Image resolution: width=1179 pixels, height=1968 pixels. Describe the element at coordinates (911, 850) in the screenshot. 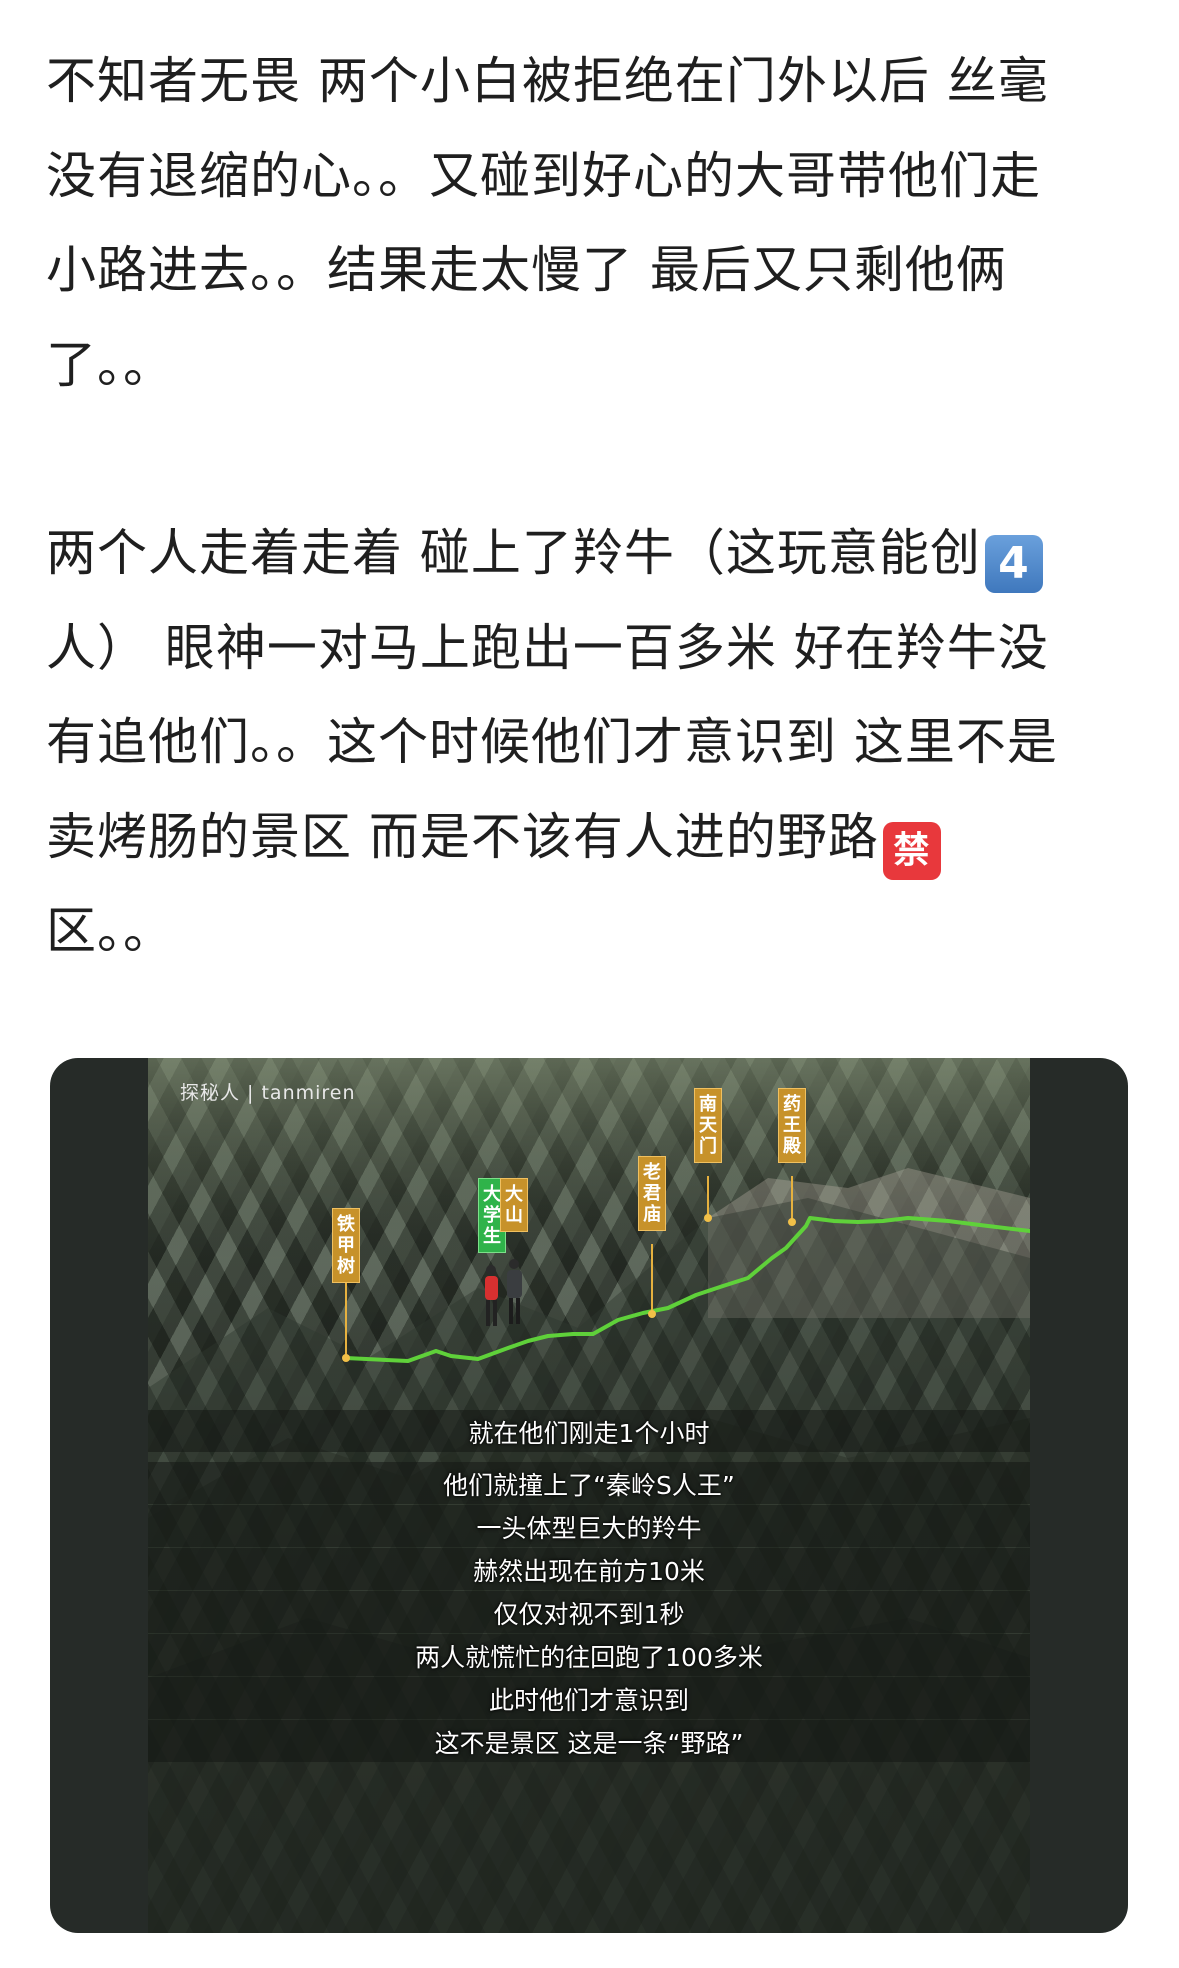

I see `forbidden-emoji-icon: 禁` at that location.